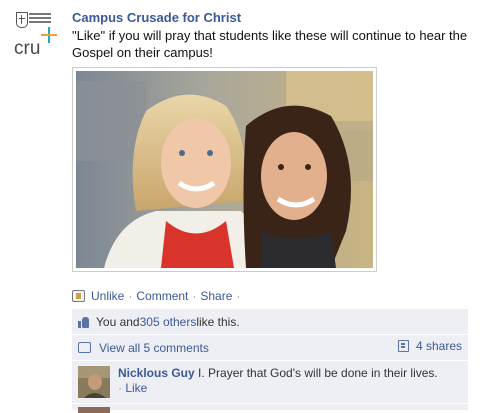 Image resolution: width=500 pixels, height=413 pixels. What do you see at coordinates (40, 19) in the screenshot?
I see `crest-text-lines` at bounding box center [40, 19].